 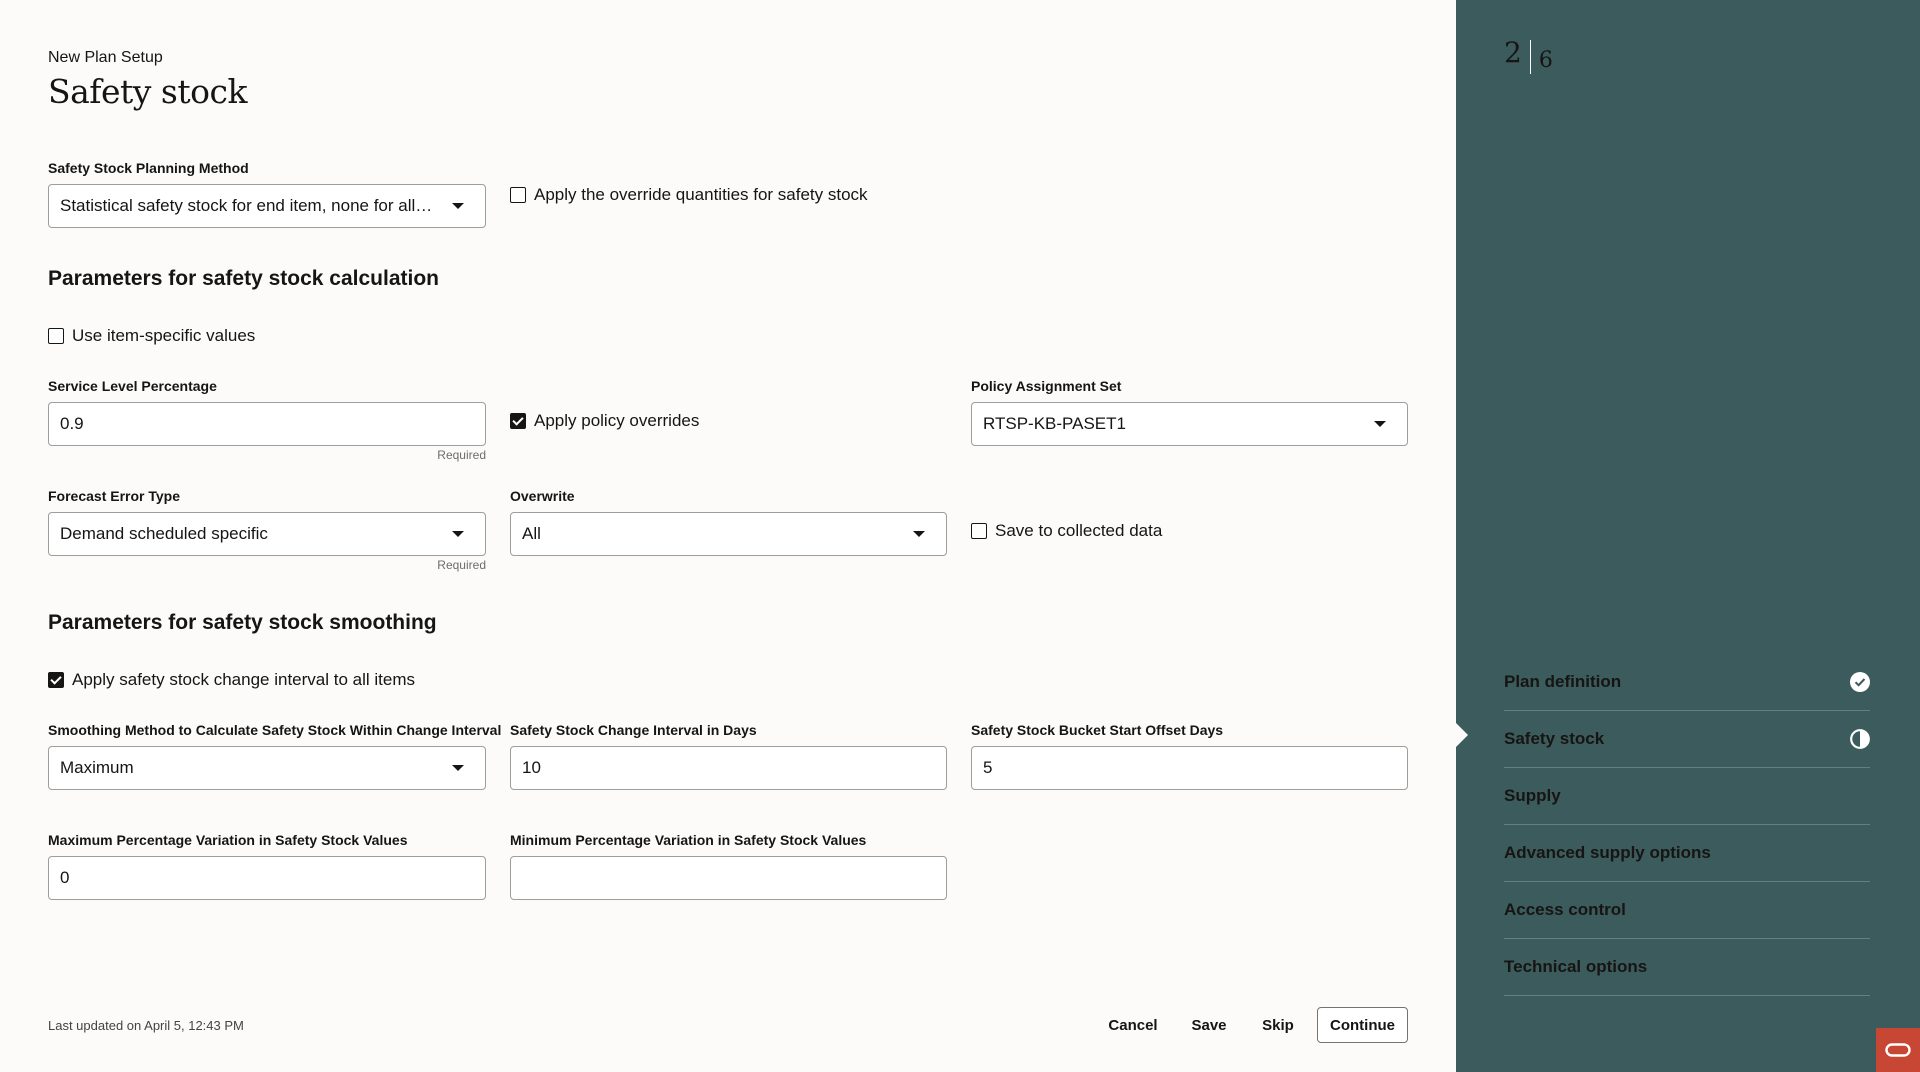 I want to click on bucket-offset-input: 5, so click(x=1189, y=768).